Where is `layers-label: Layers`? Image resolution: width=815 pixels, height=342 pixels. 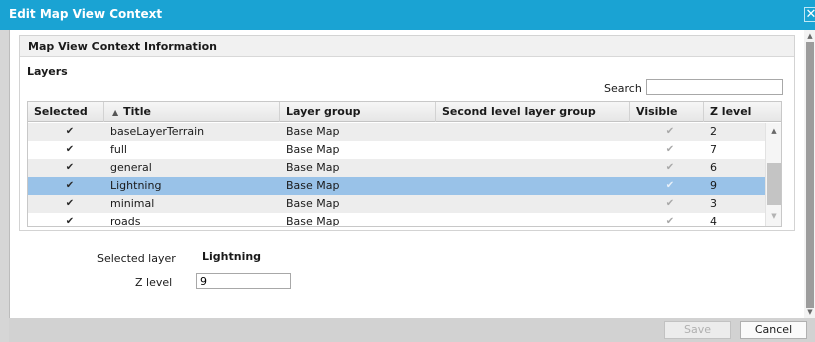 layers-label: Layers is located at coordinates (47, 71).